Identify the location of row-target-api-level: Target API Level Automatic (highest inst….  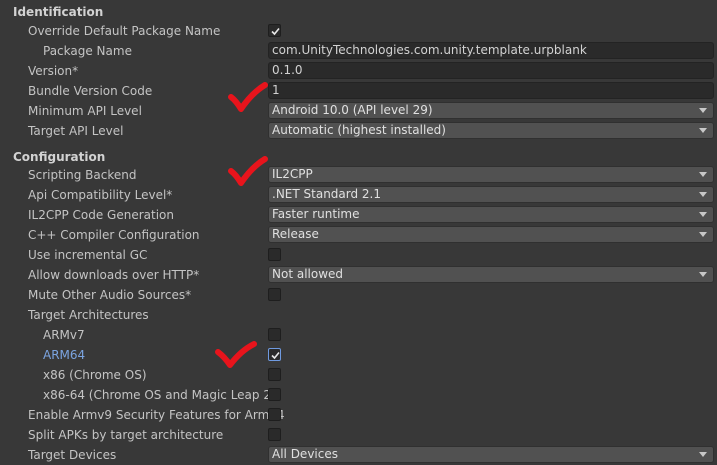
(358, 131).